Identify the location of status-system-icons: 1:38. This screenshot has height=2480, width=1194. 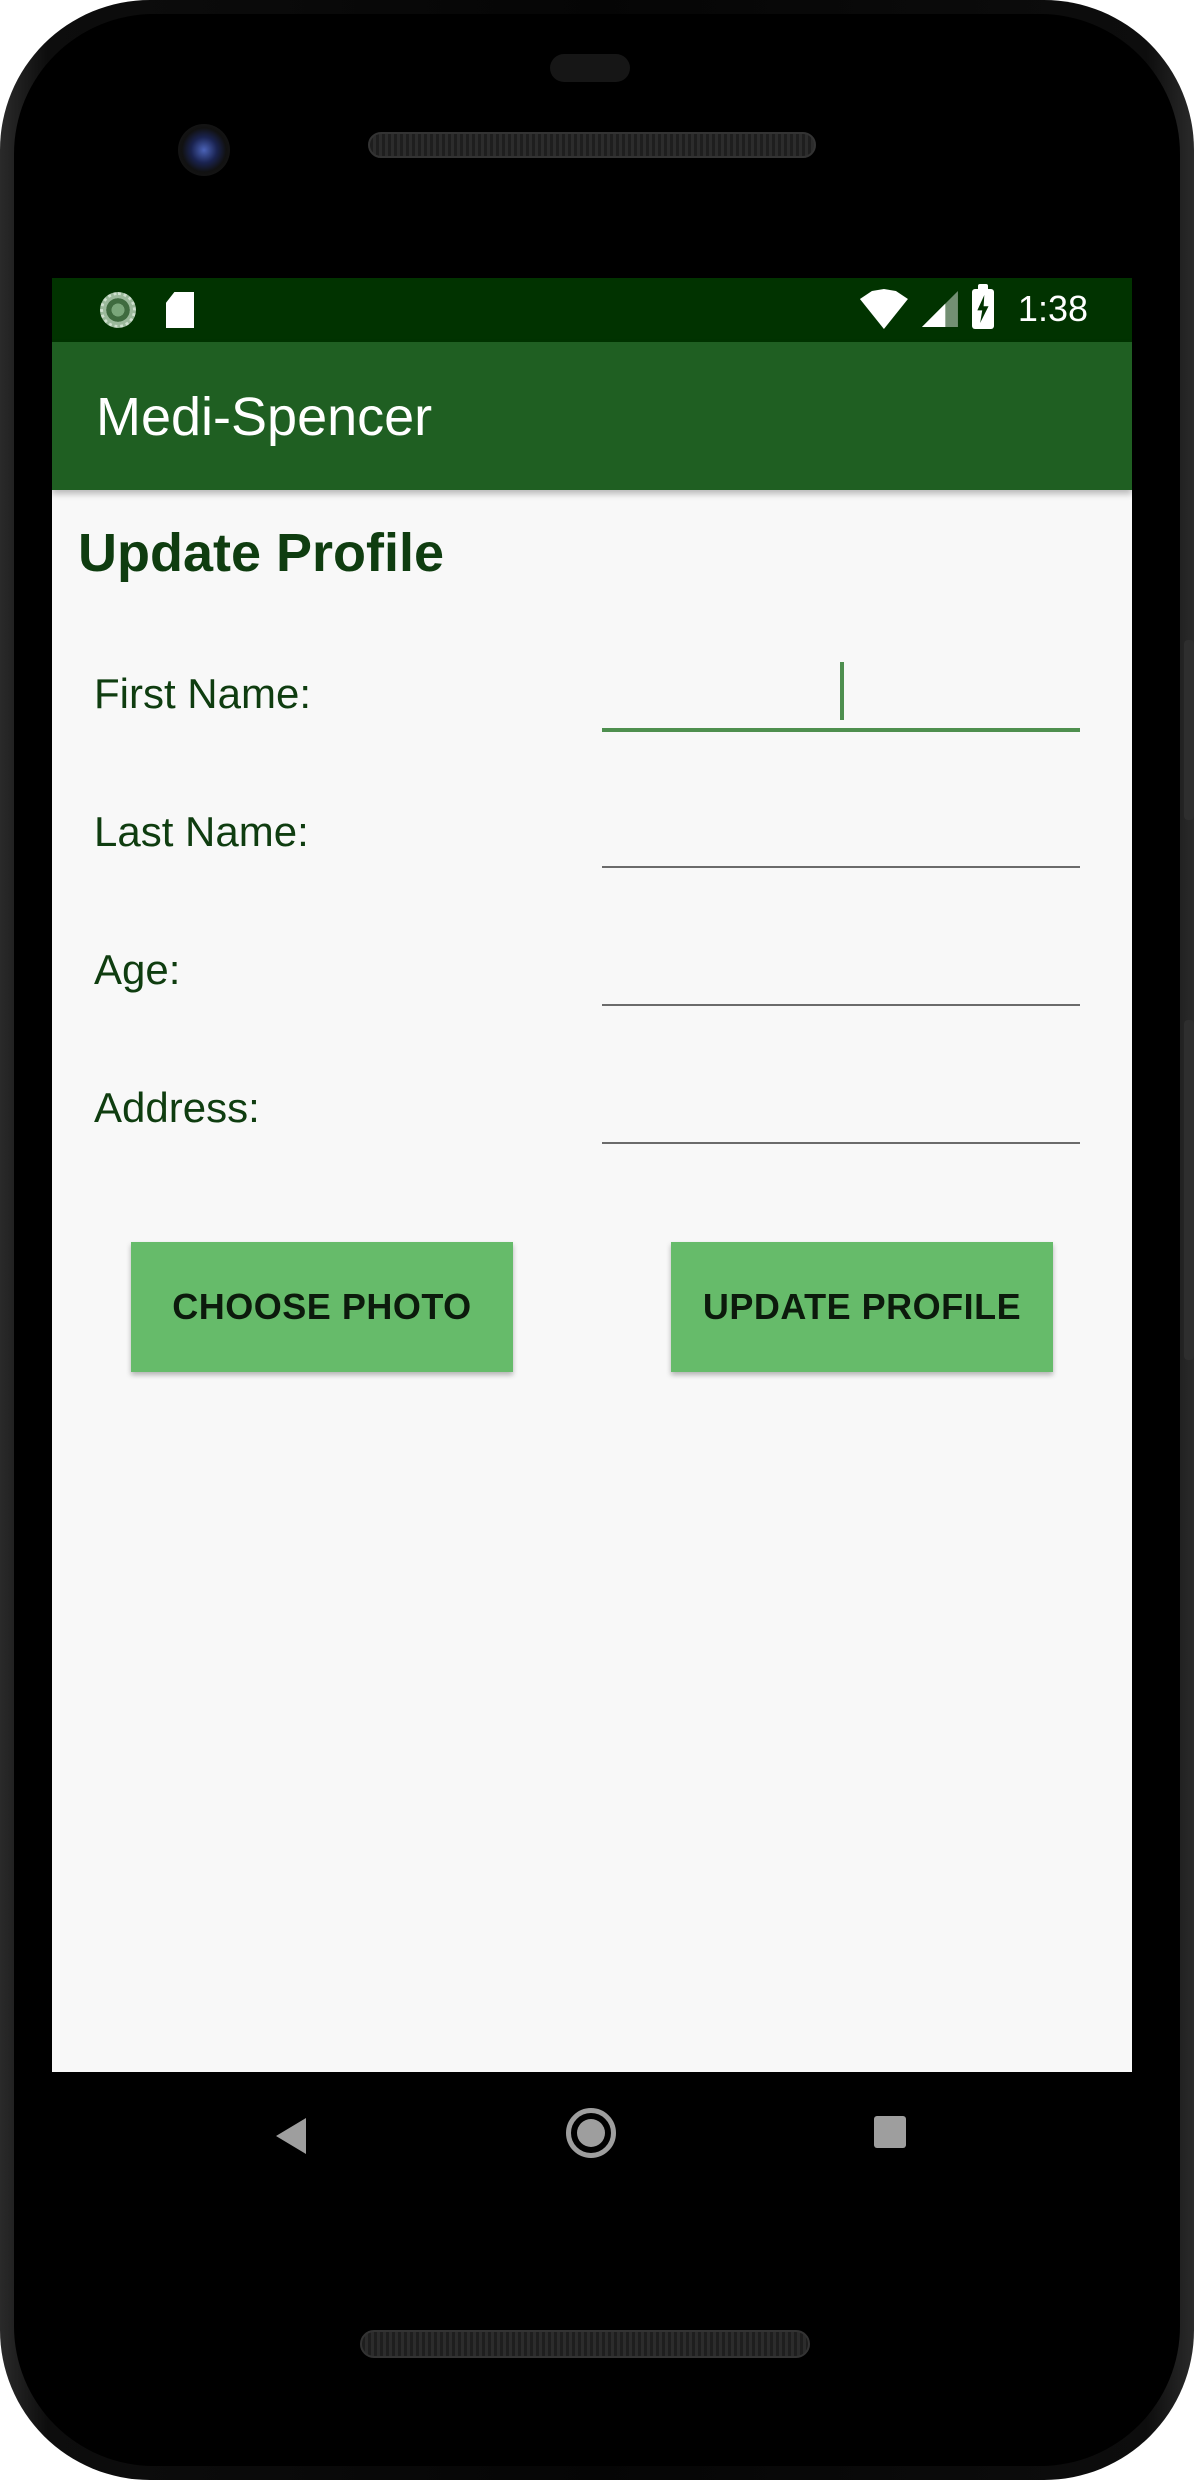
(973, 307).